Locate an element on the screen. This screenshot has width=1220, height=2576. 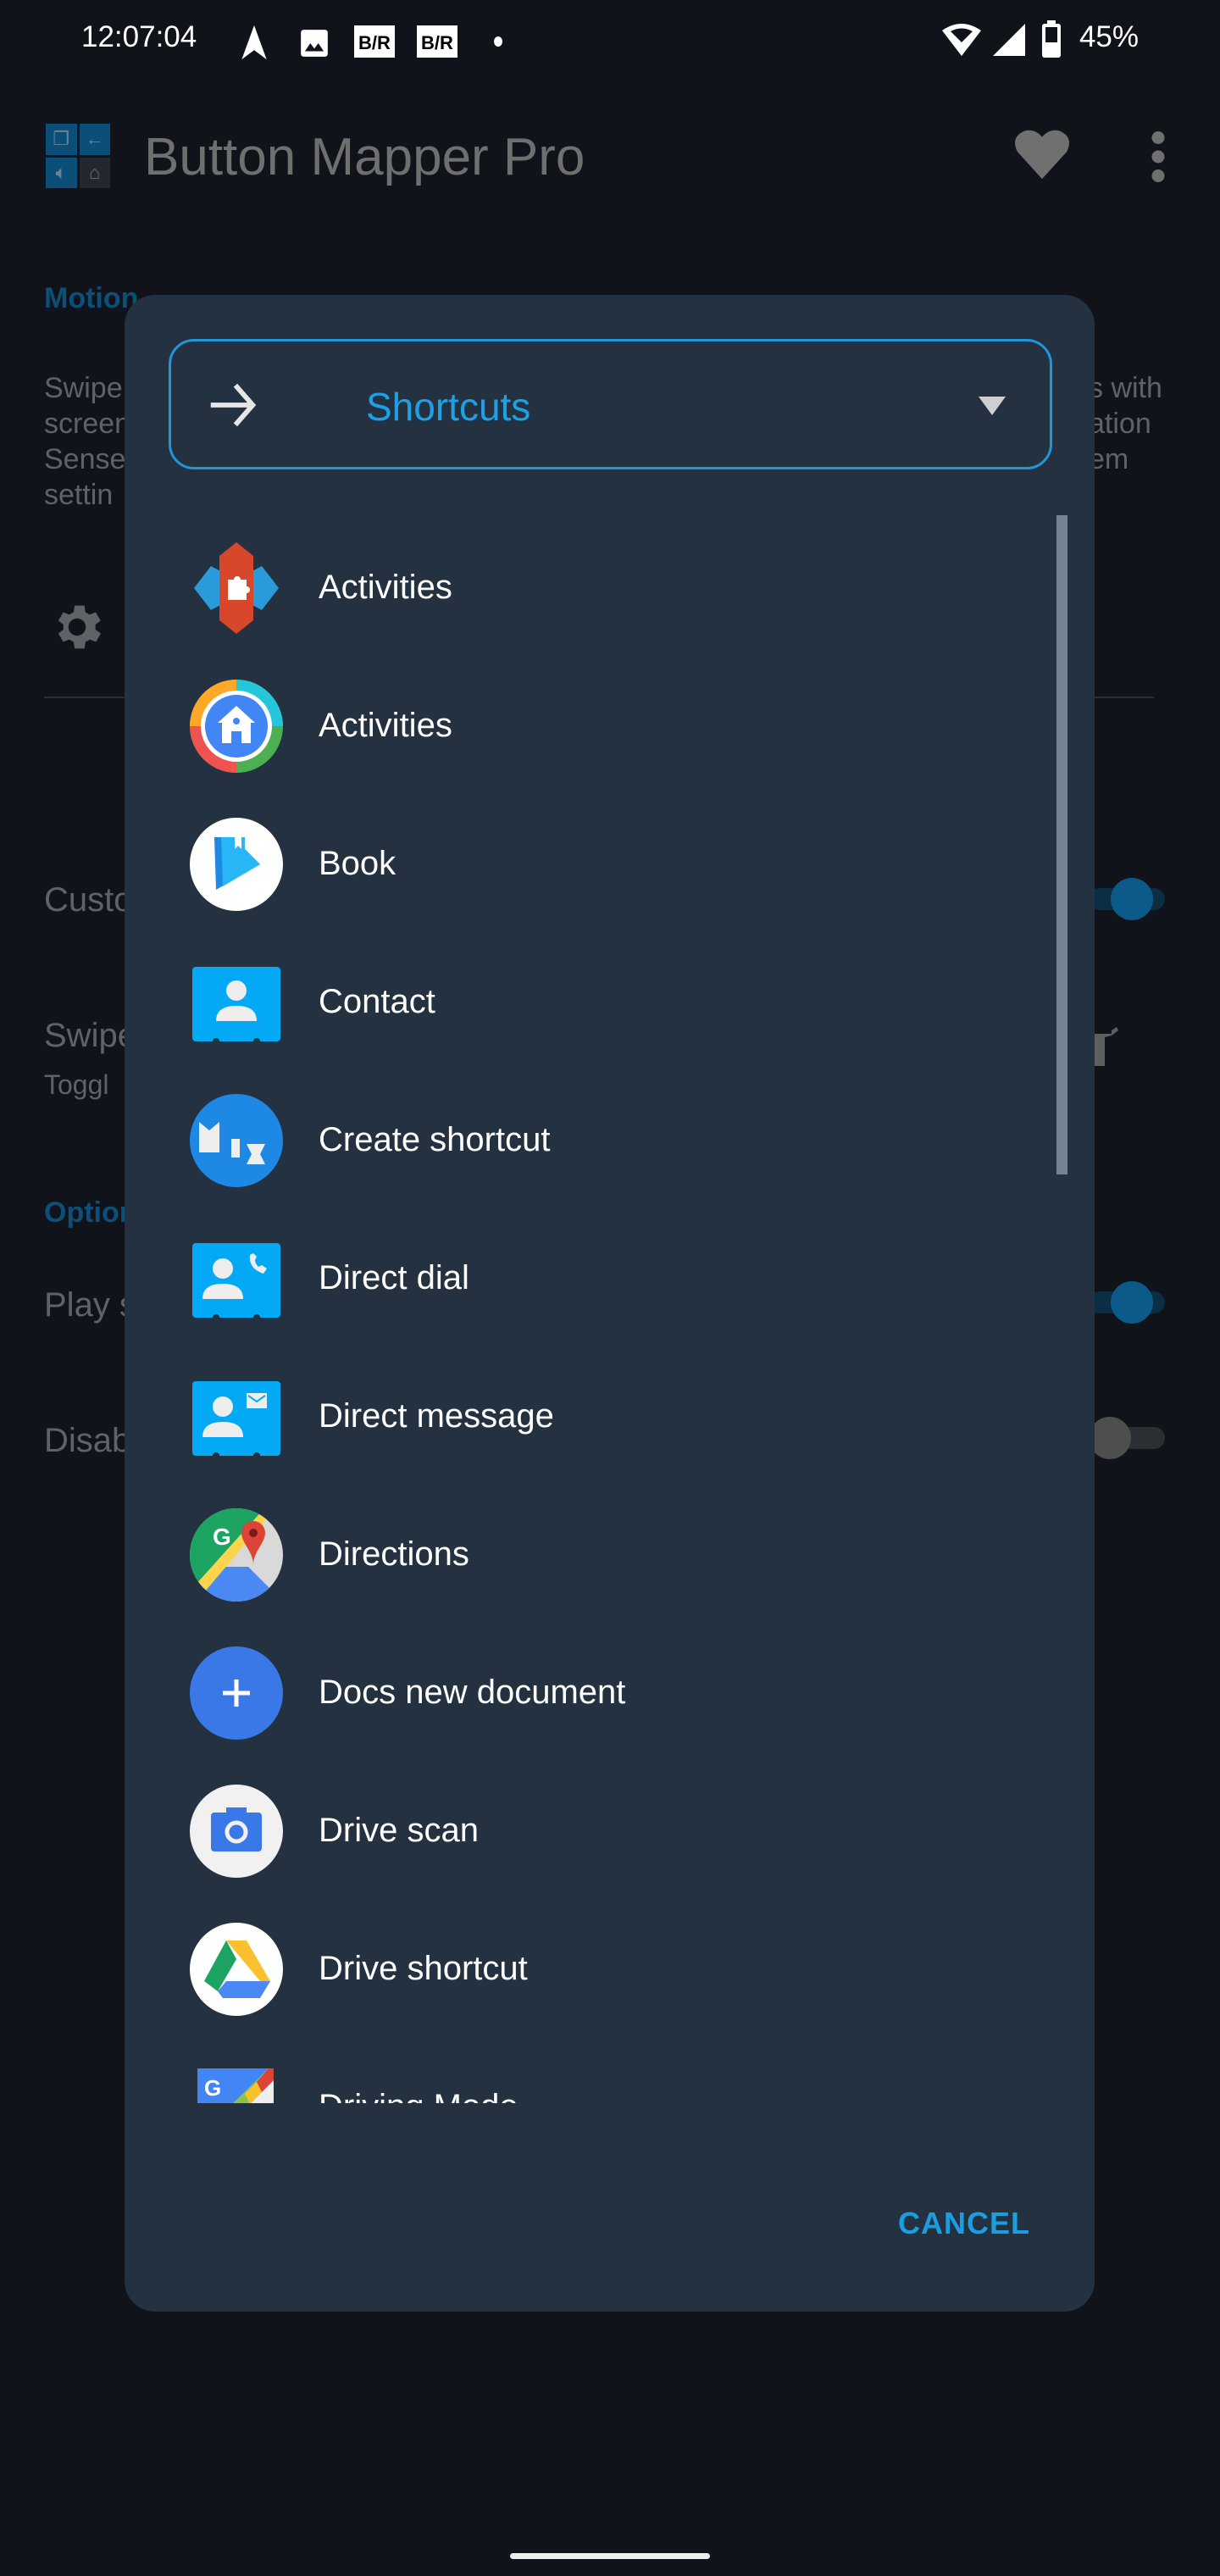
favorite-heart-icon is located at coordinates (1042, 154).